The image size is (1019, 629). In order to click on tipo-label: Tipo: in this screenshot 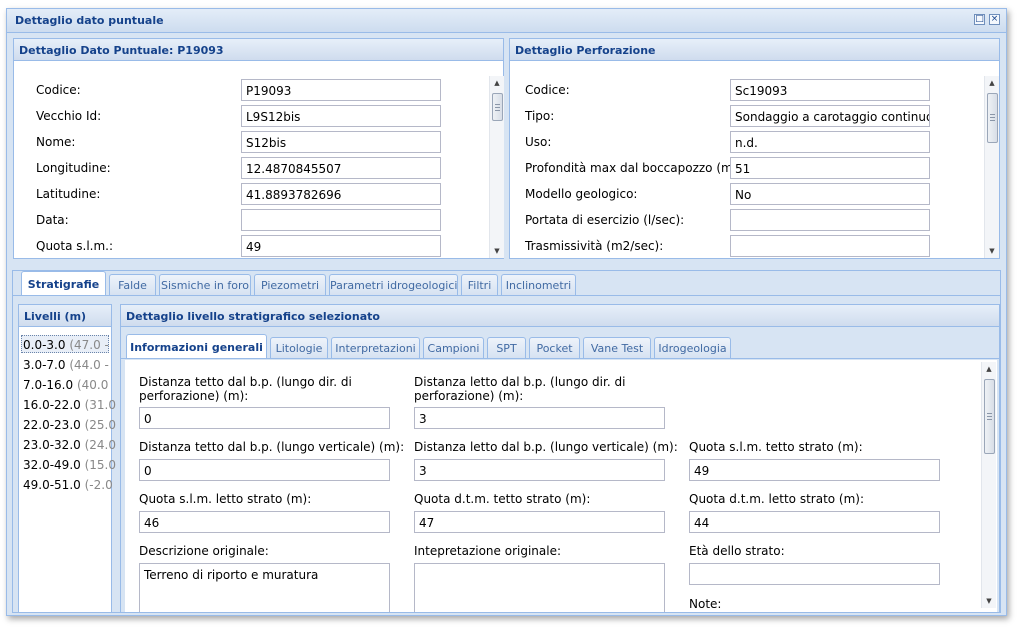, I will do `click(540, 116)`.